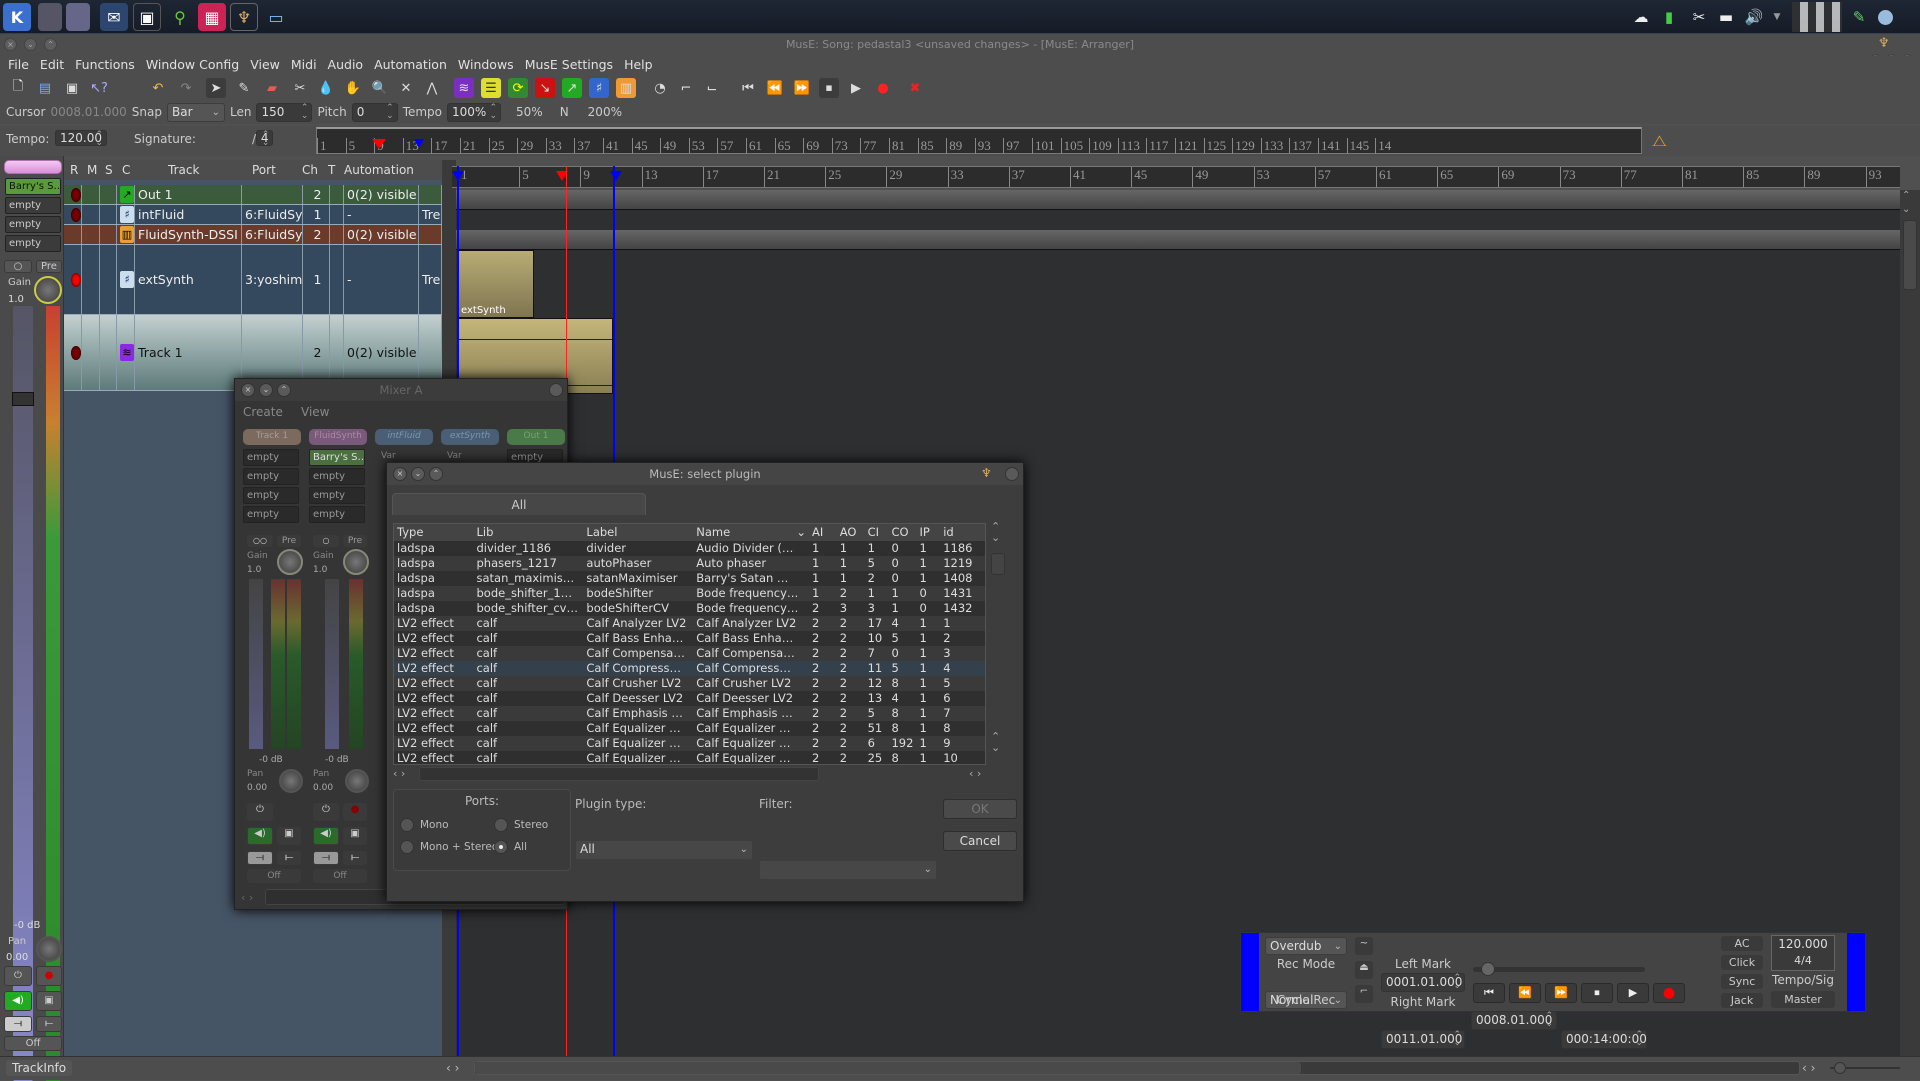  I want to click on position-slider-handle, so click(1487, 969).